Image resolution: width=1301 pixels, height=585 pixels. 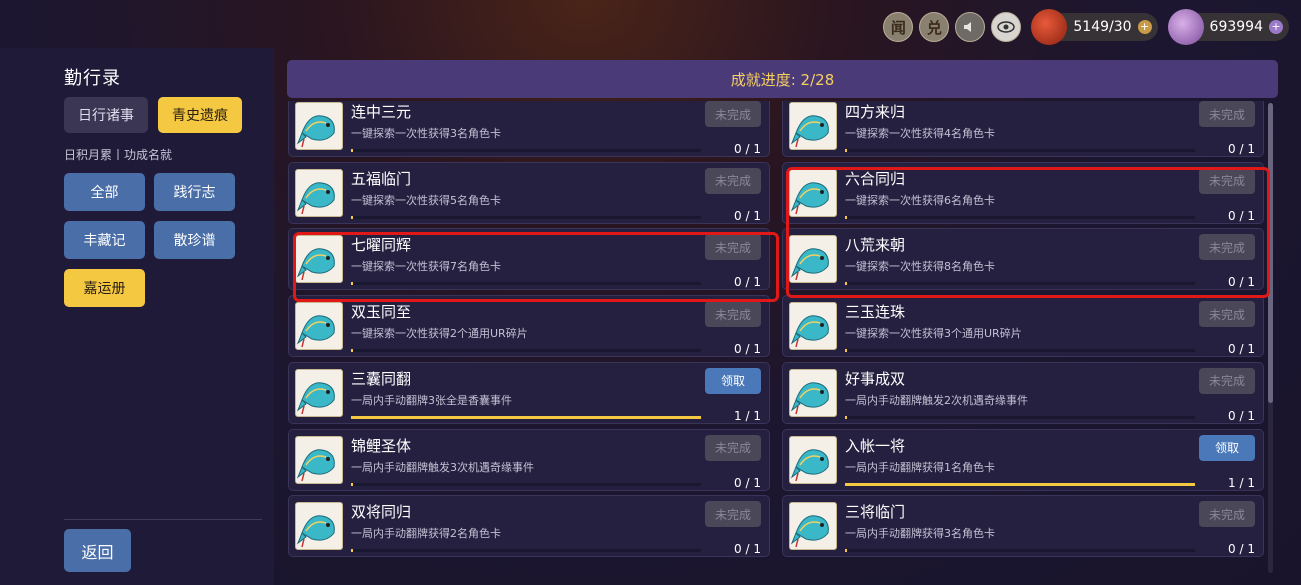 What do you see at coordinates (920, 267) in the screenshot?
I see `achievement-desc: 一键探索一次性获得8名角色卡` at bounding box center [920, 267].